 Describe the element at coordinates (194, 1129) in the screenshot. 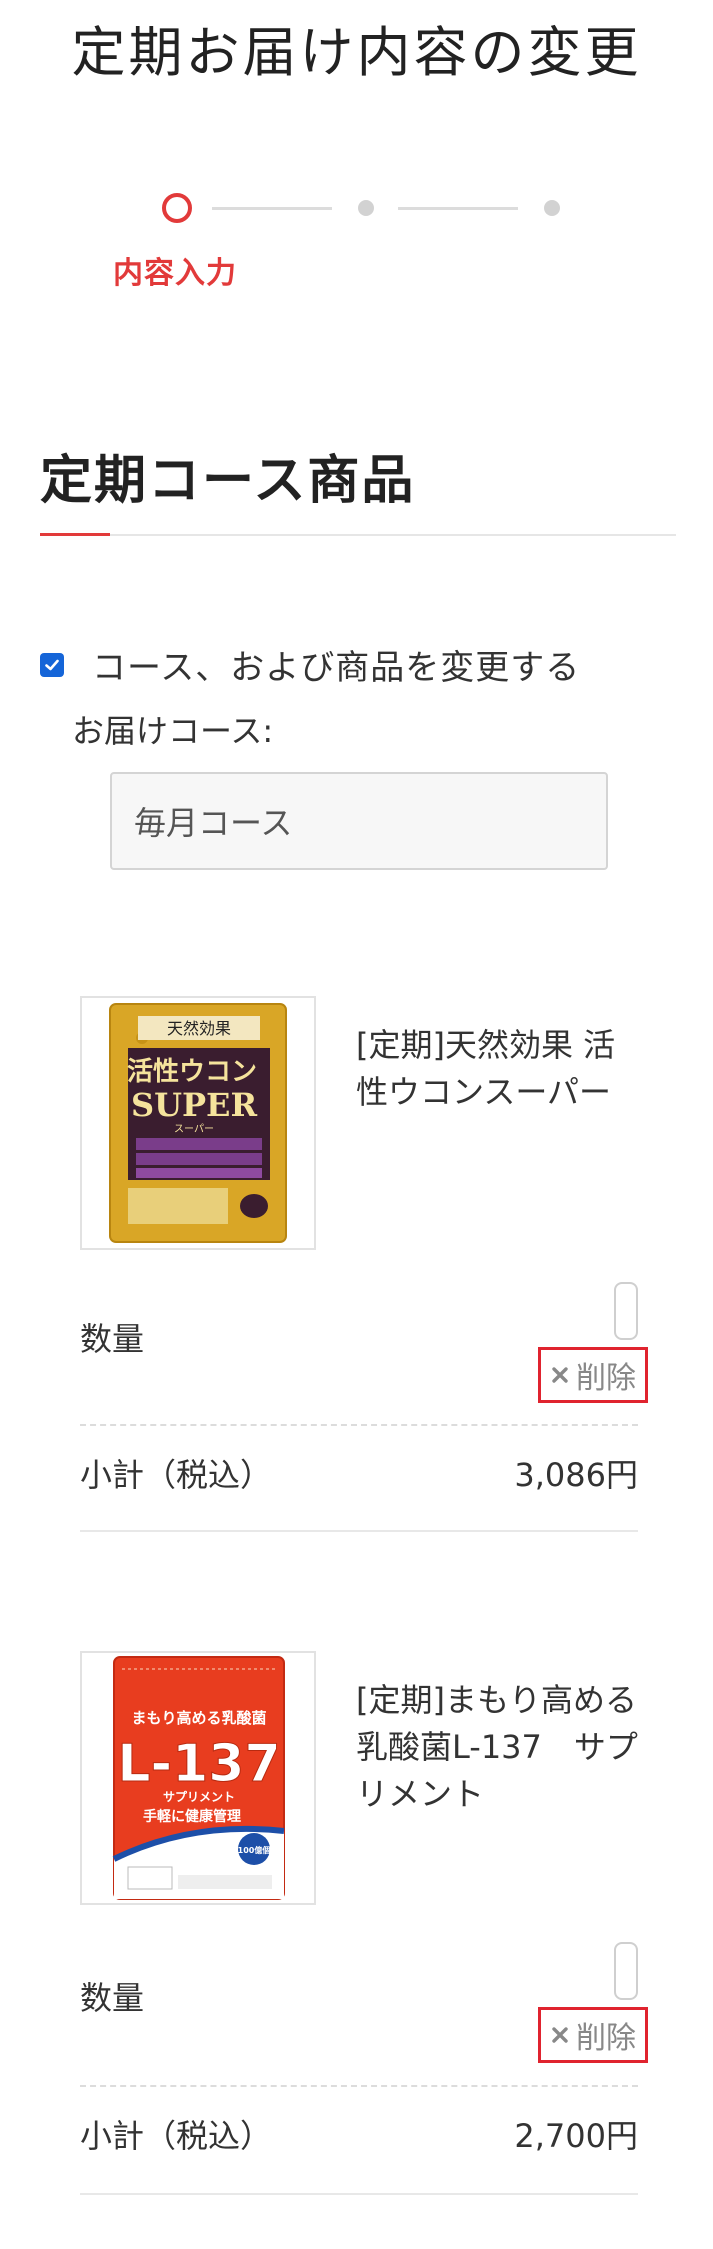

I see `package-kana-text: スーパー` at that location.